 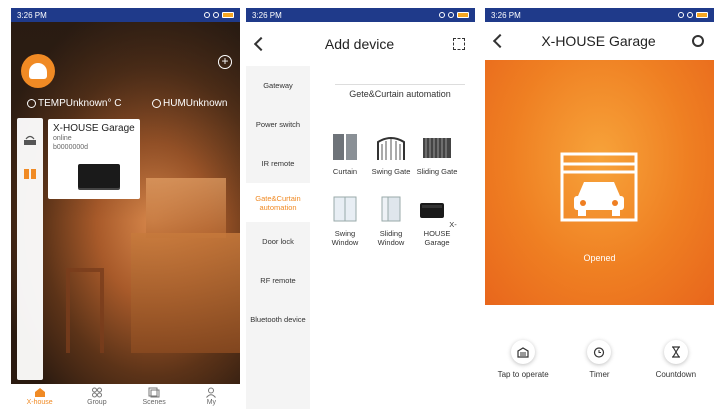 What do you see at coordinates (345, 238) in the screenshot?
I see `device-label: Swing Window` at bounding box center [345, 238].